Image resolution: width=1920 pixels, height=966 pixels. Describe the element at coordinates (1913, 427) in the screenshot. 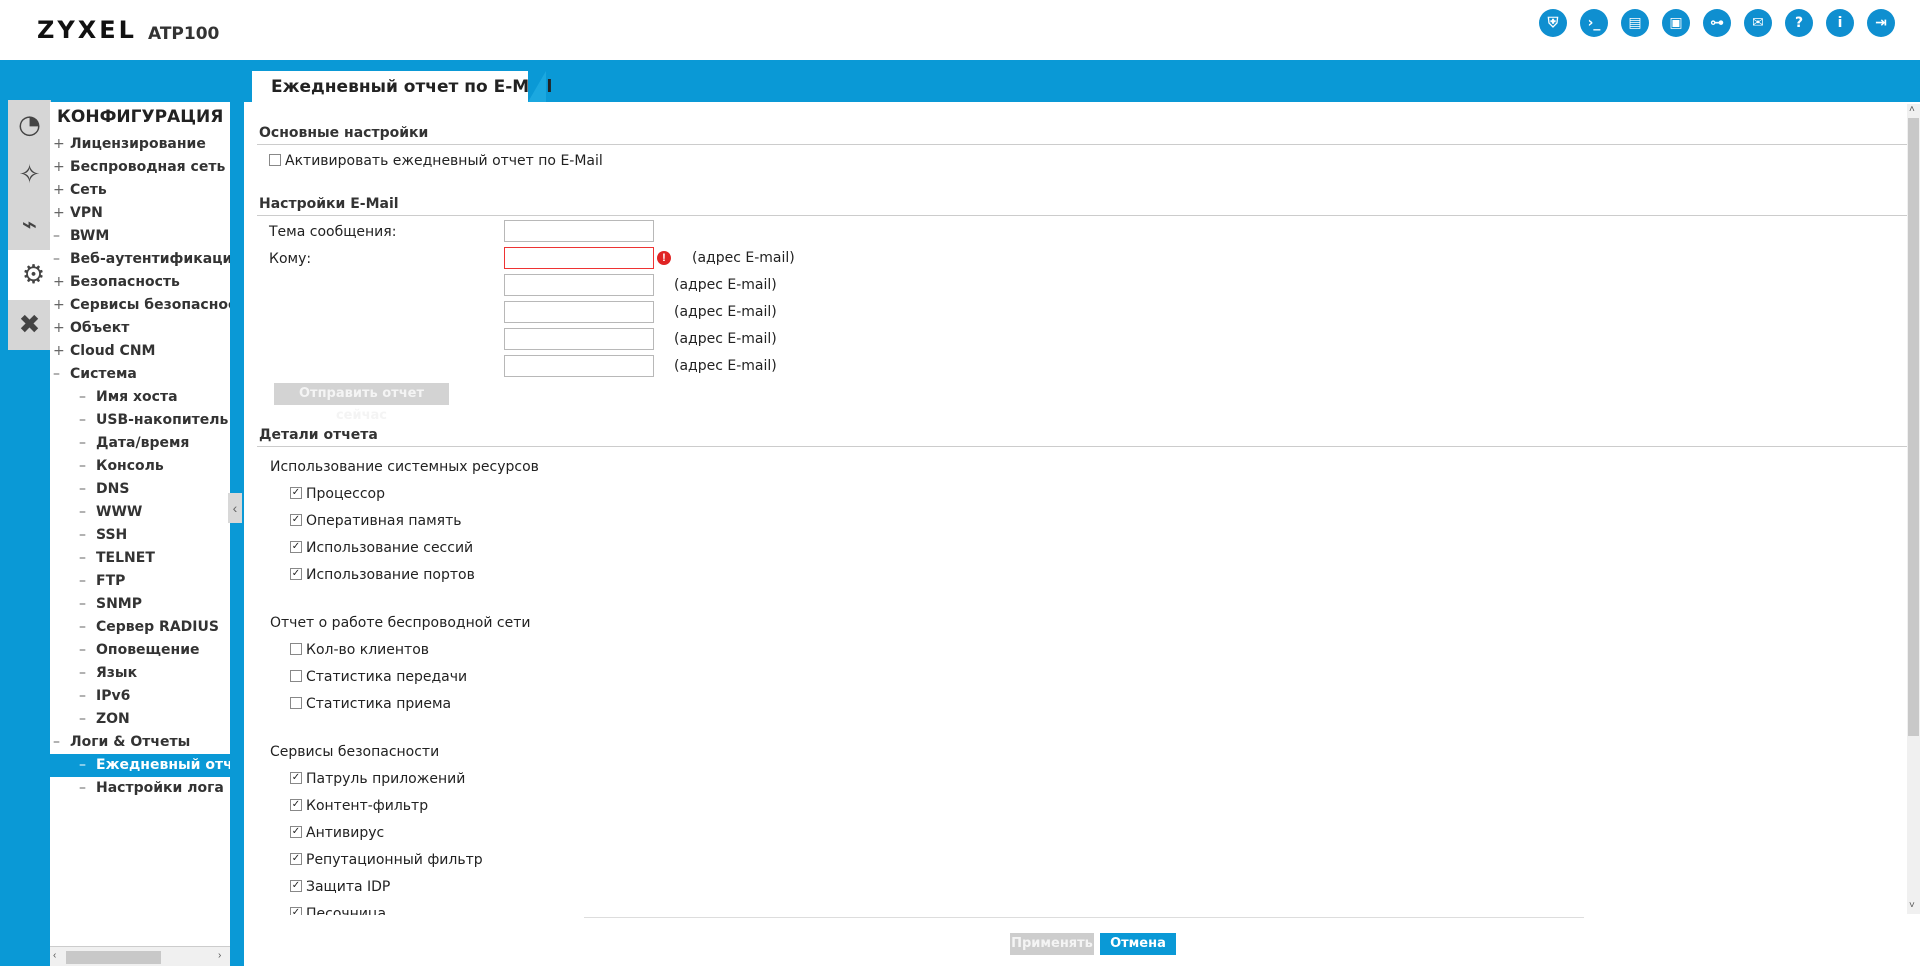

I see `content-scroll-thumb` at that location.